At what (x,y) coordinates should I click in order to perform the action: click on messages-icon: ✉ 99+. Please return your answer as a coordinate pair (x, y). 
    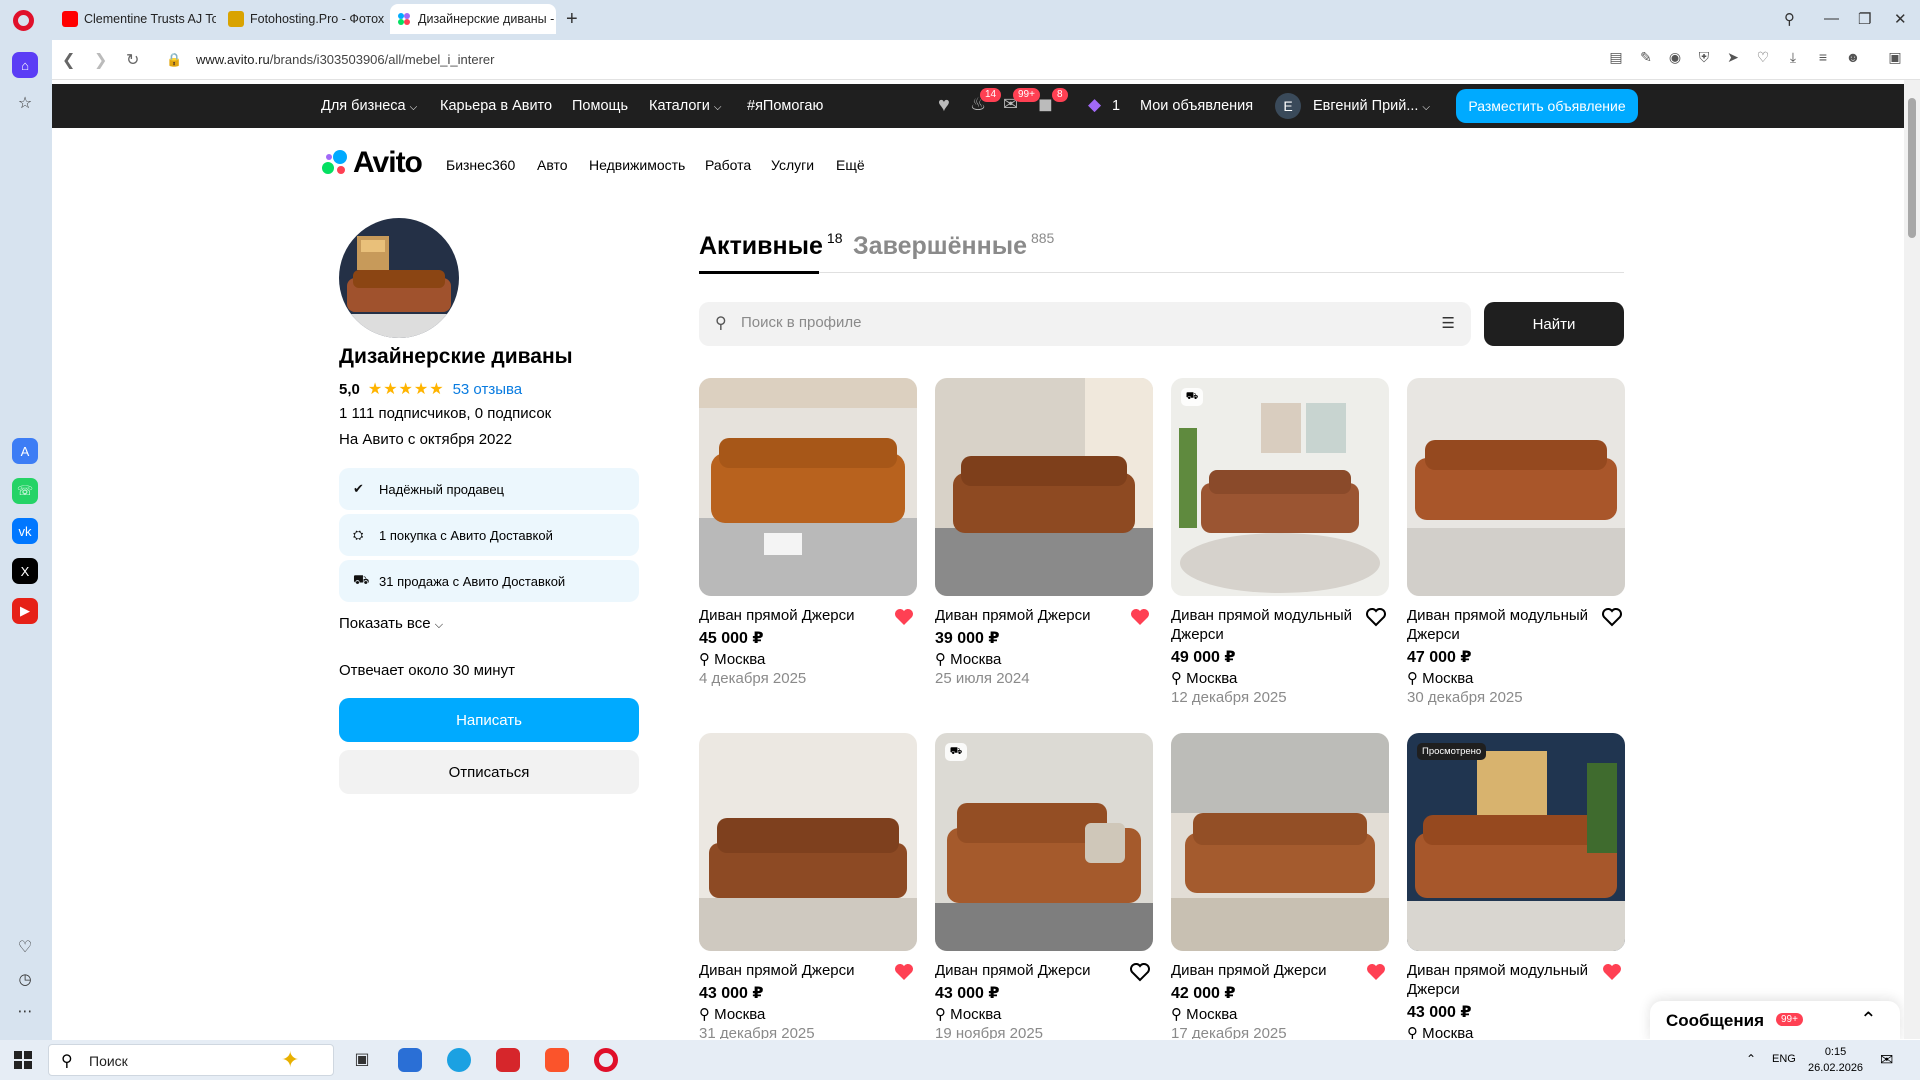
    Looking at the image, I should click on (1021, 101).